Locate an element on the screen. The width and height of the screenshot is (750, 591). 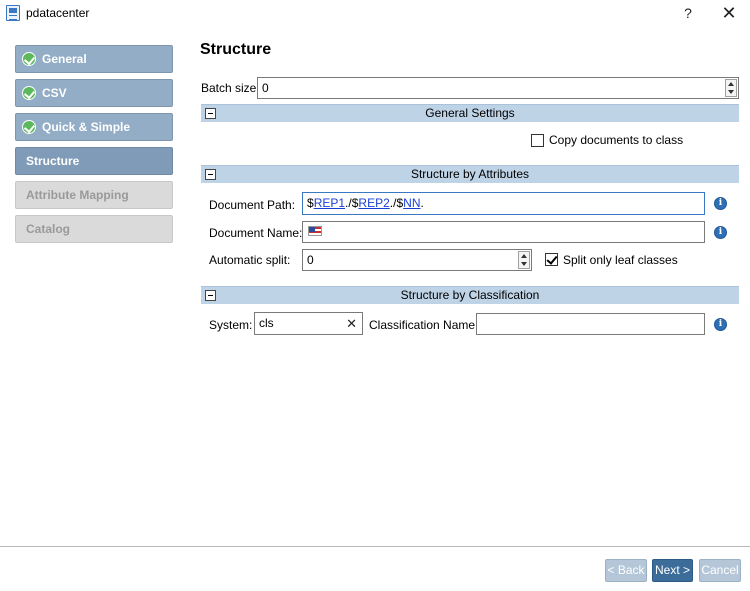
sidebar-item-label: CSV is located at coordinates (54, 93).